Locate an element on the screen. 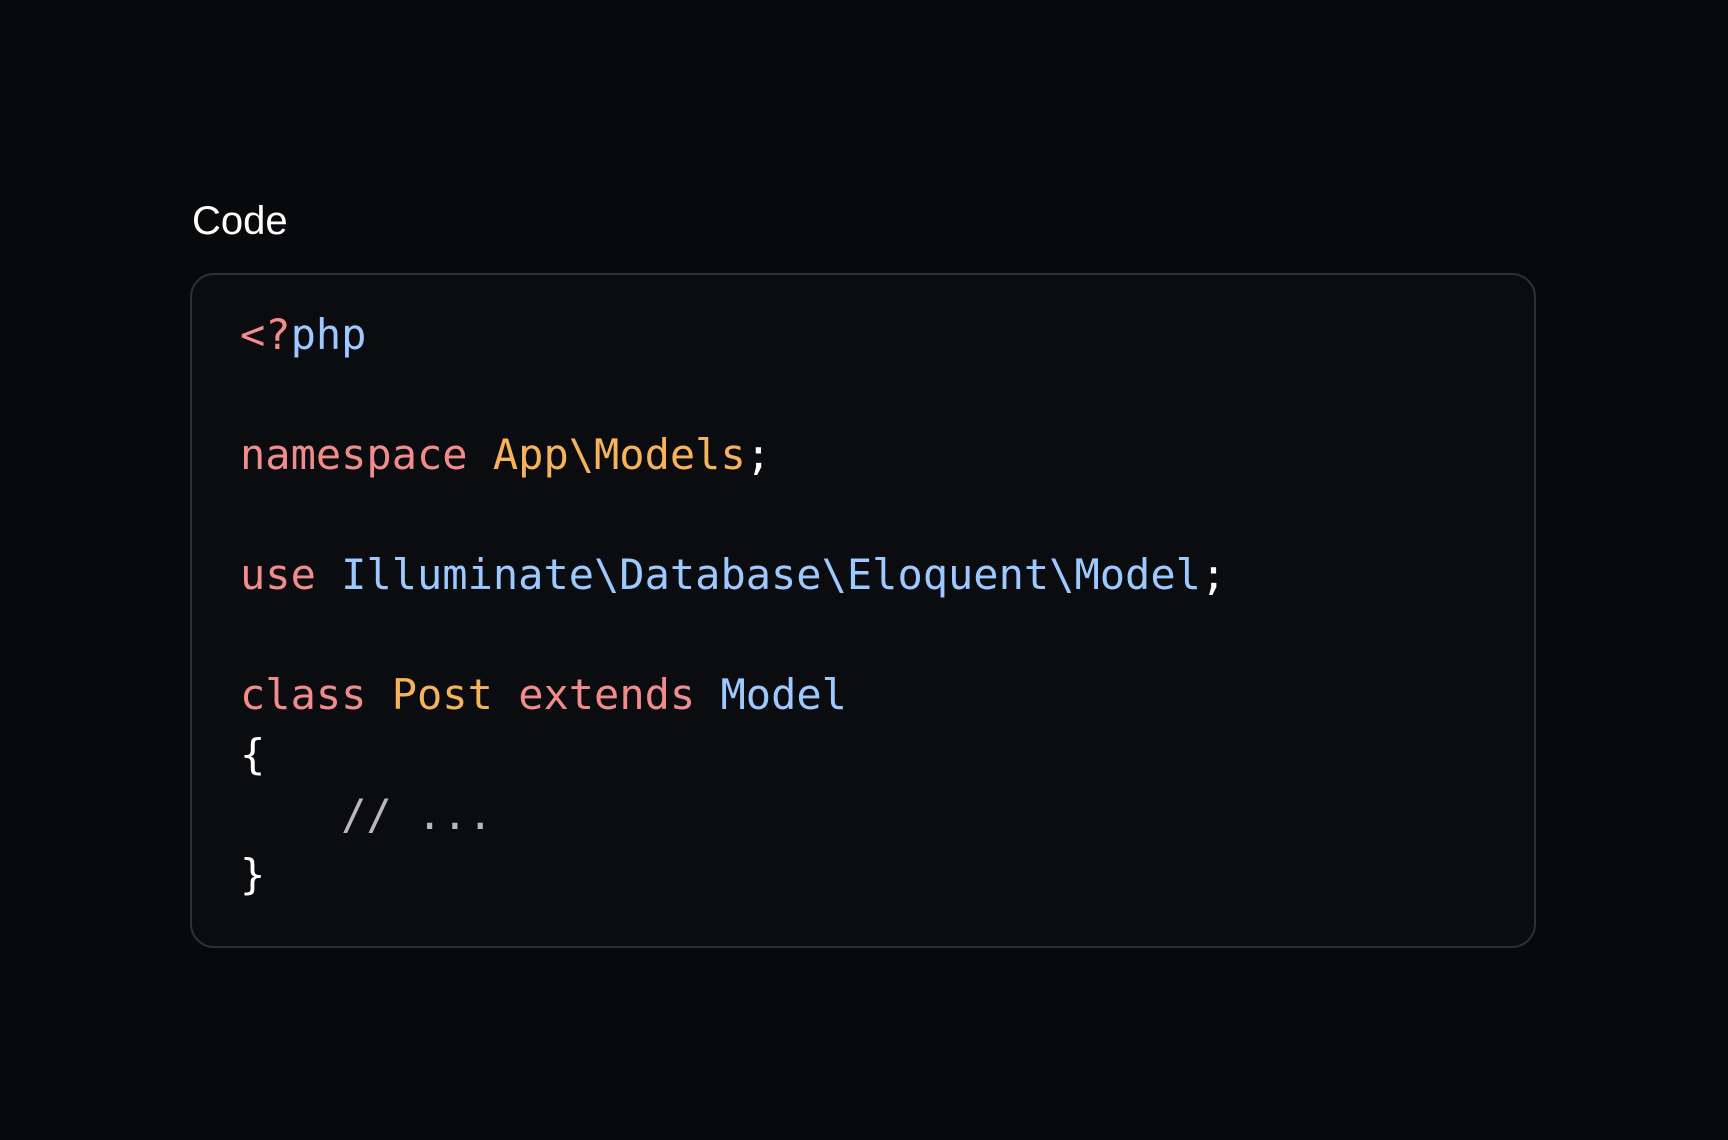 The height and width of the screenshot is (1140, 1728). section-title: Code is located at coordinates (240, 221).